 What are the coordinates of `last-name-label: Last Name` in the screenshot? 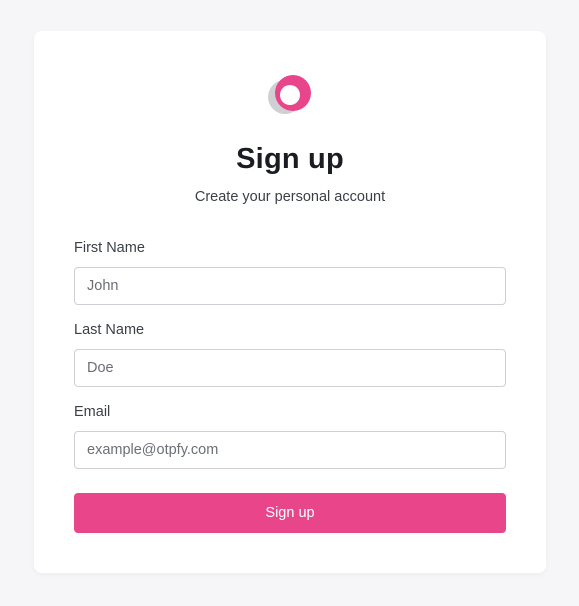 It's located at (109, 330).